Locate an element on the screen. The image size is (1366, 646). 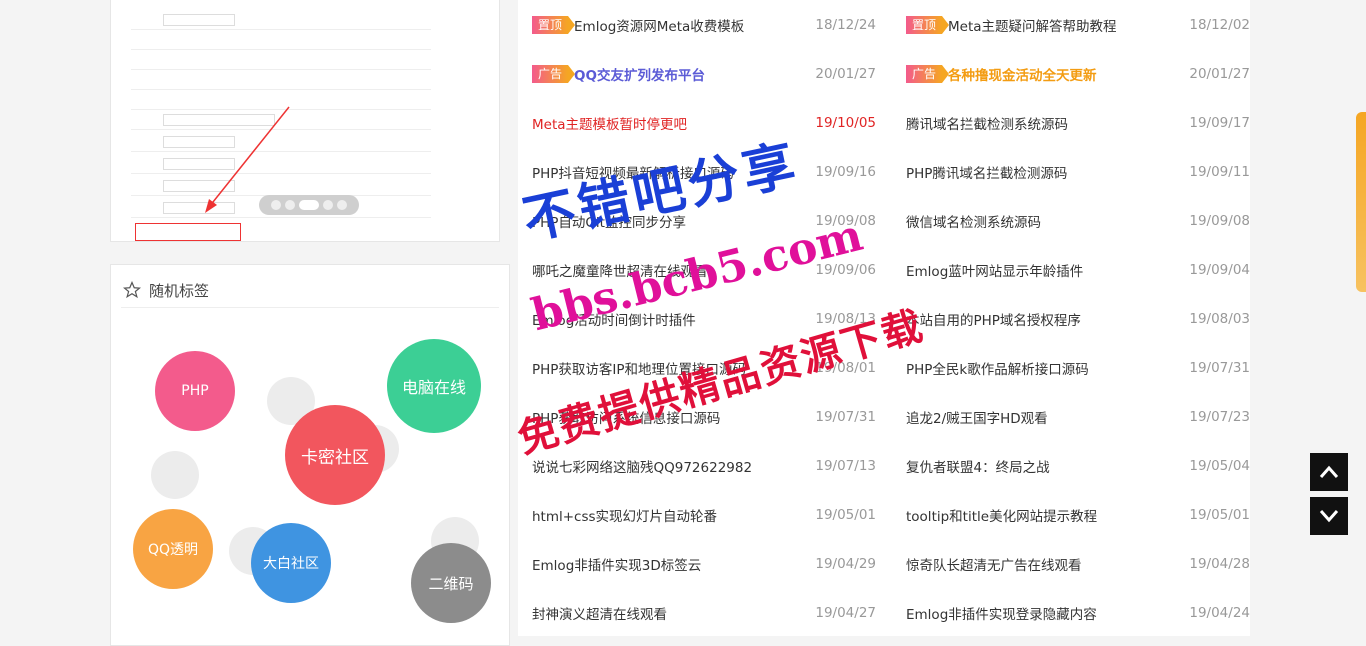
article-item: 惊奇队长超清无广告在线观看 19/04/28 is located at coordinates (1078, 564).